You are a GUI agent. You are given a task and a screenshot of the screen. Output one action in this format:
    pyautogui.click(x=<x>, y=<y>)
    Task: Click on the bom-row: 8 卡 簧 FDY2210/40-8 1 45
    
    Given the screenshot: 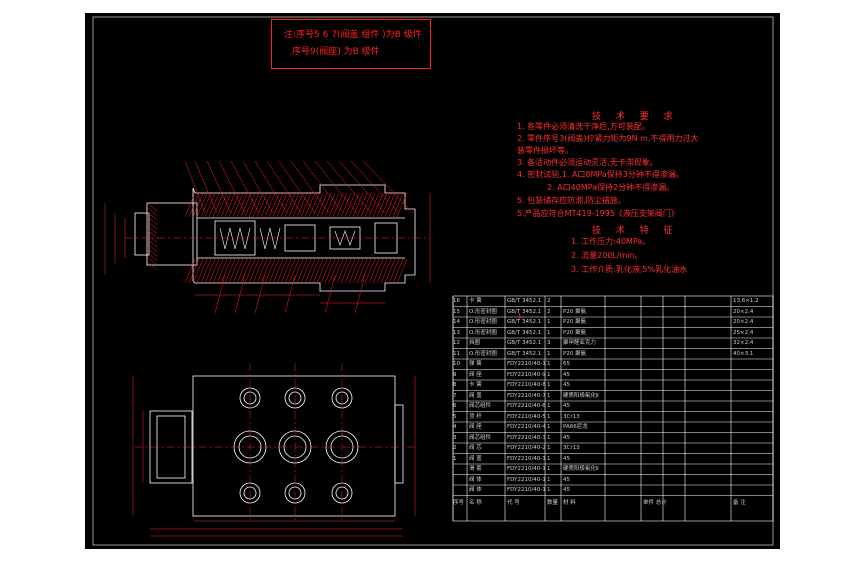 What is the action you would take?
    pyautogui.click(x=613, y=385)
    